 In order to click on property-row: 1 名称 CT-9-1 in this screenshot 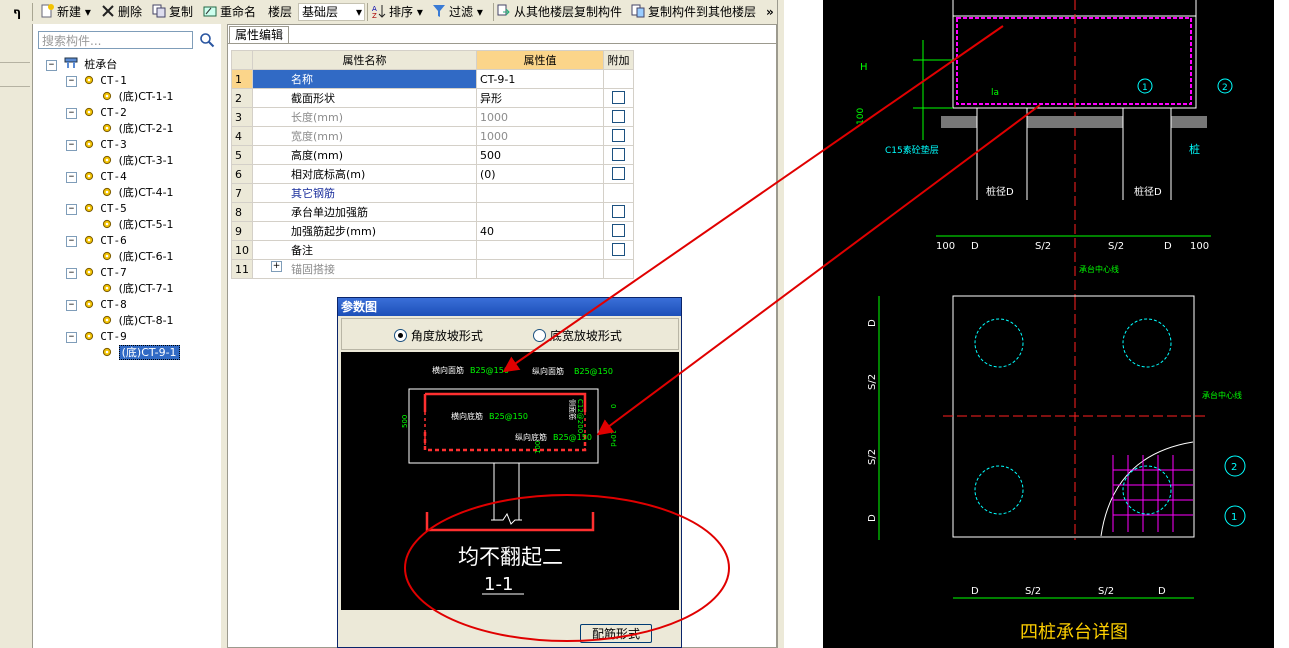, I will do `click(432, 79)`.